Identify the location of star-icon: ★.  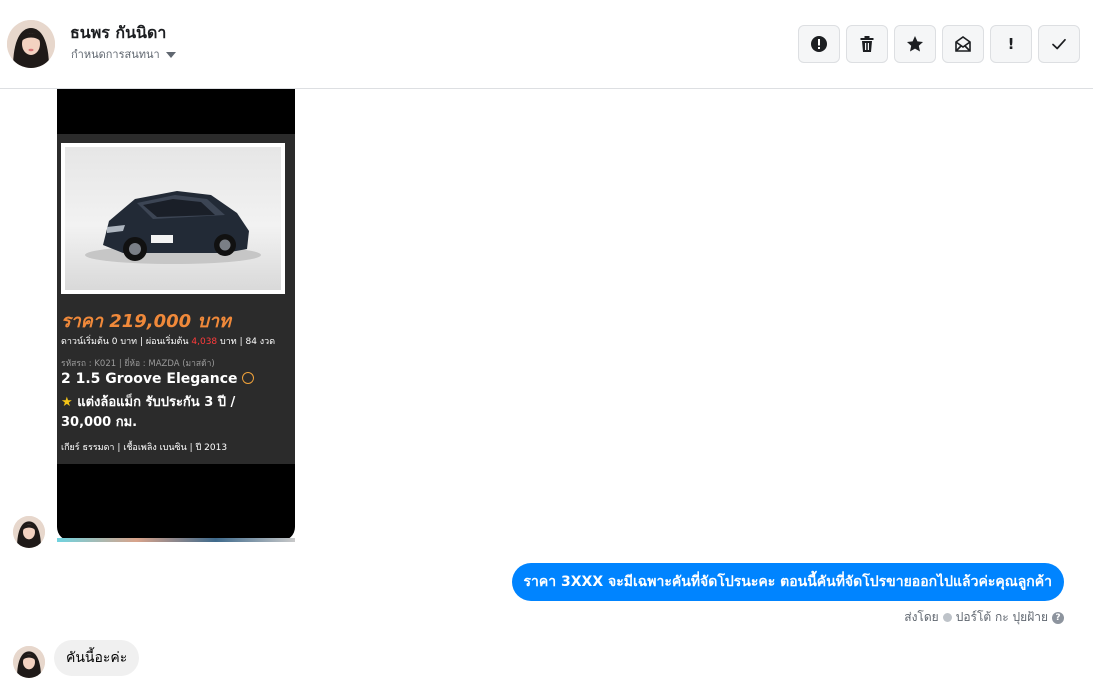
(67, 402).